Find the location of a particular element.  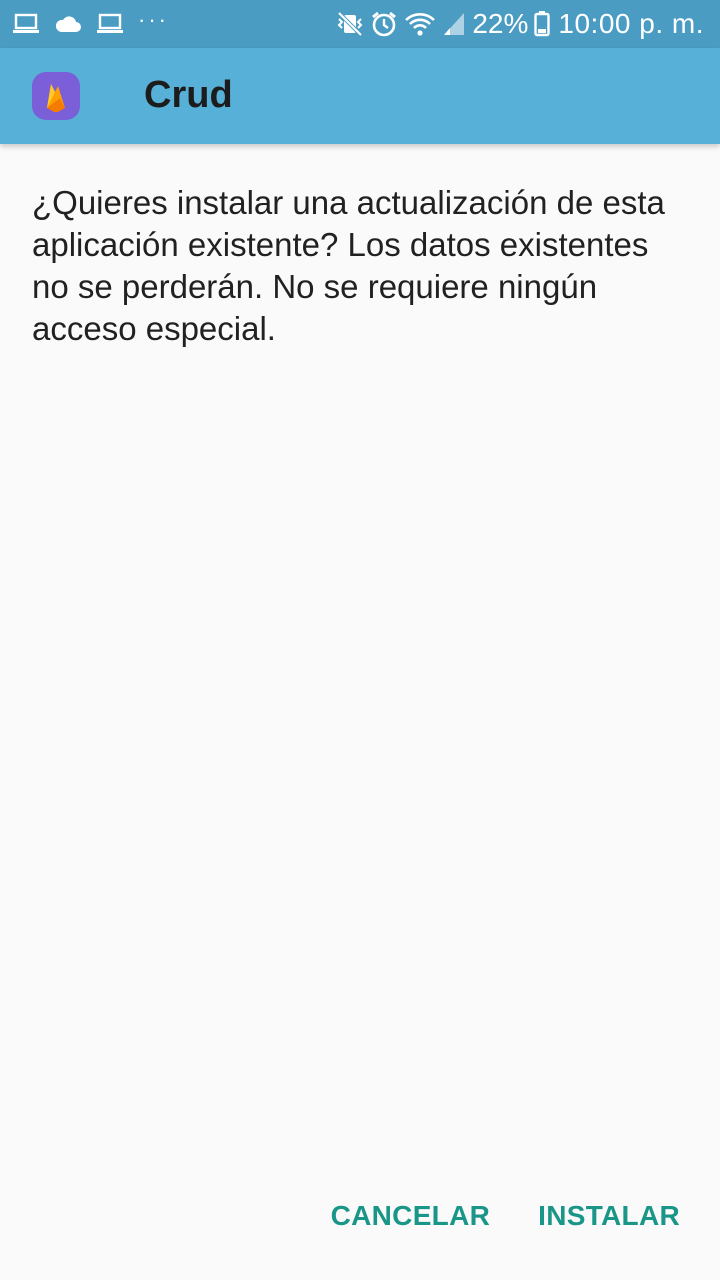

status-bar-left: ··· is located at coordinates (97, 22).